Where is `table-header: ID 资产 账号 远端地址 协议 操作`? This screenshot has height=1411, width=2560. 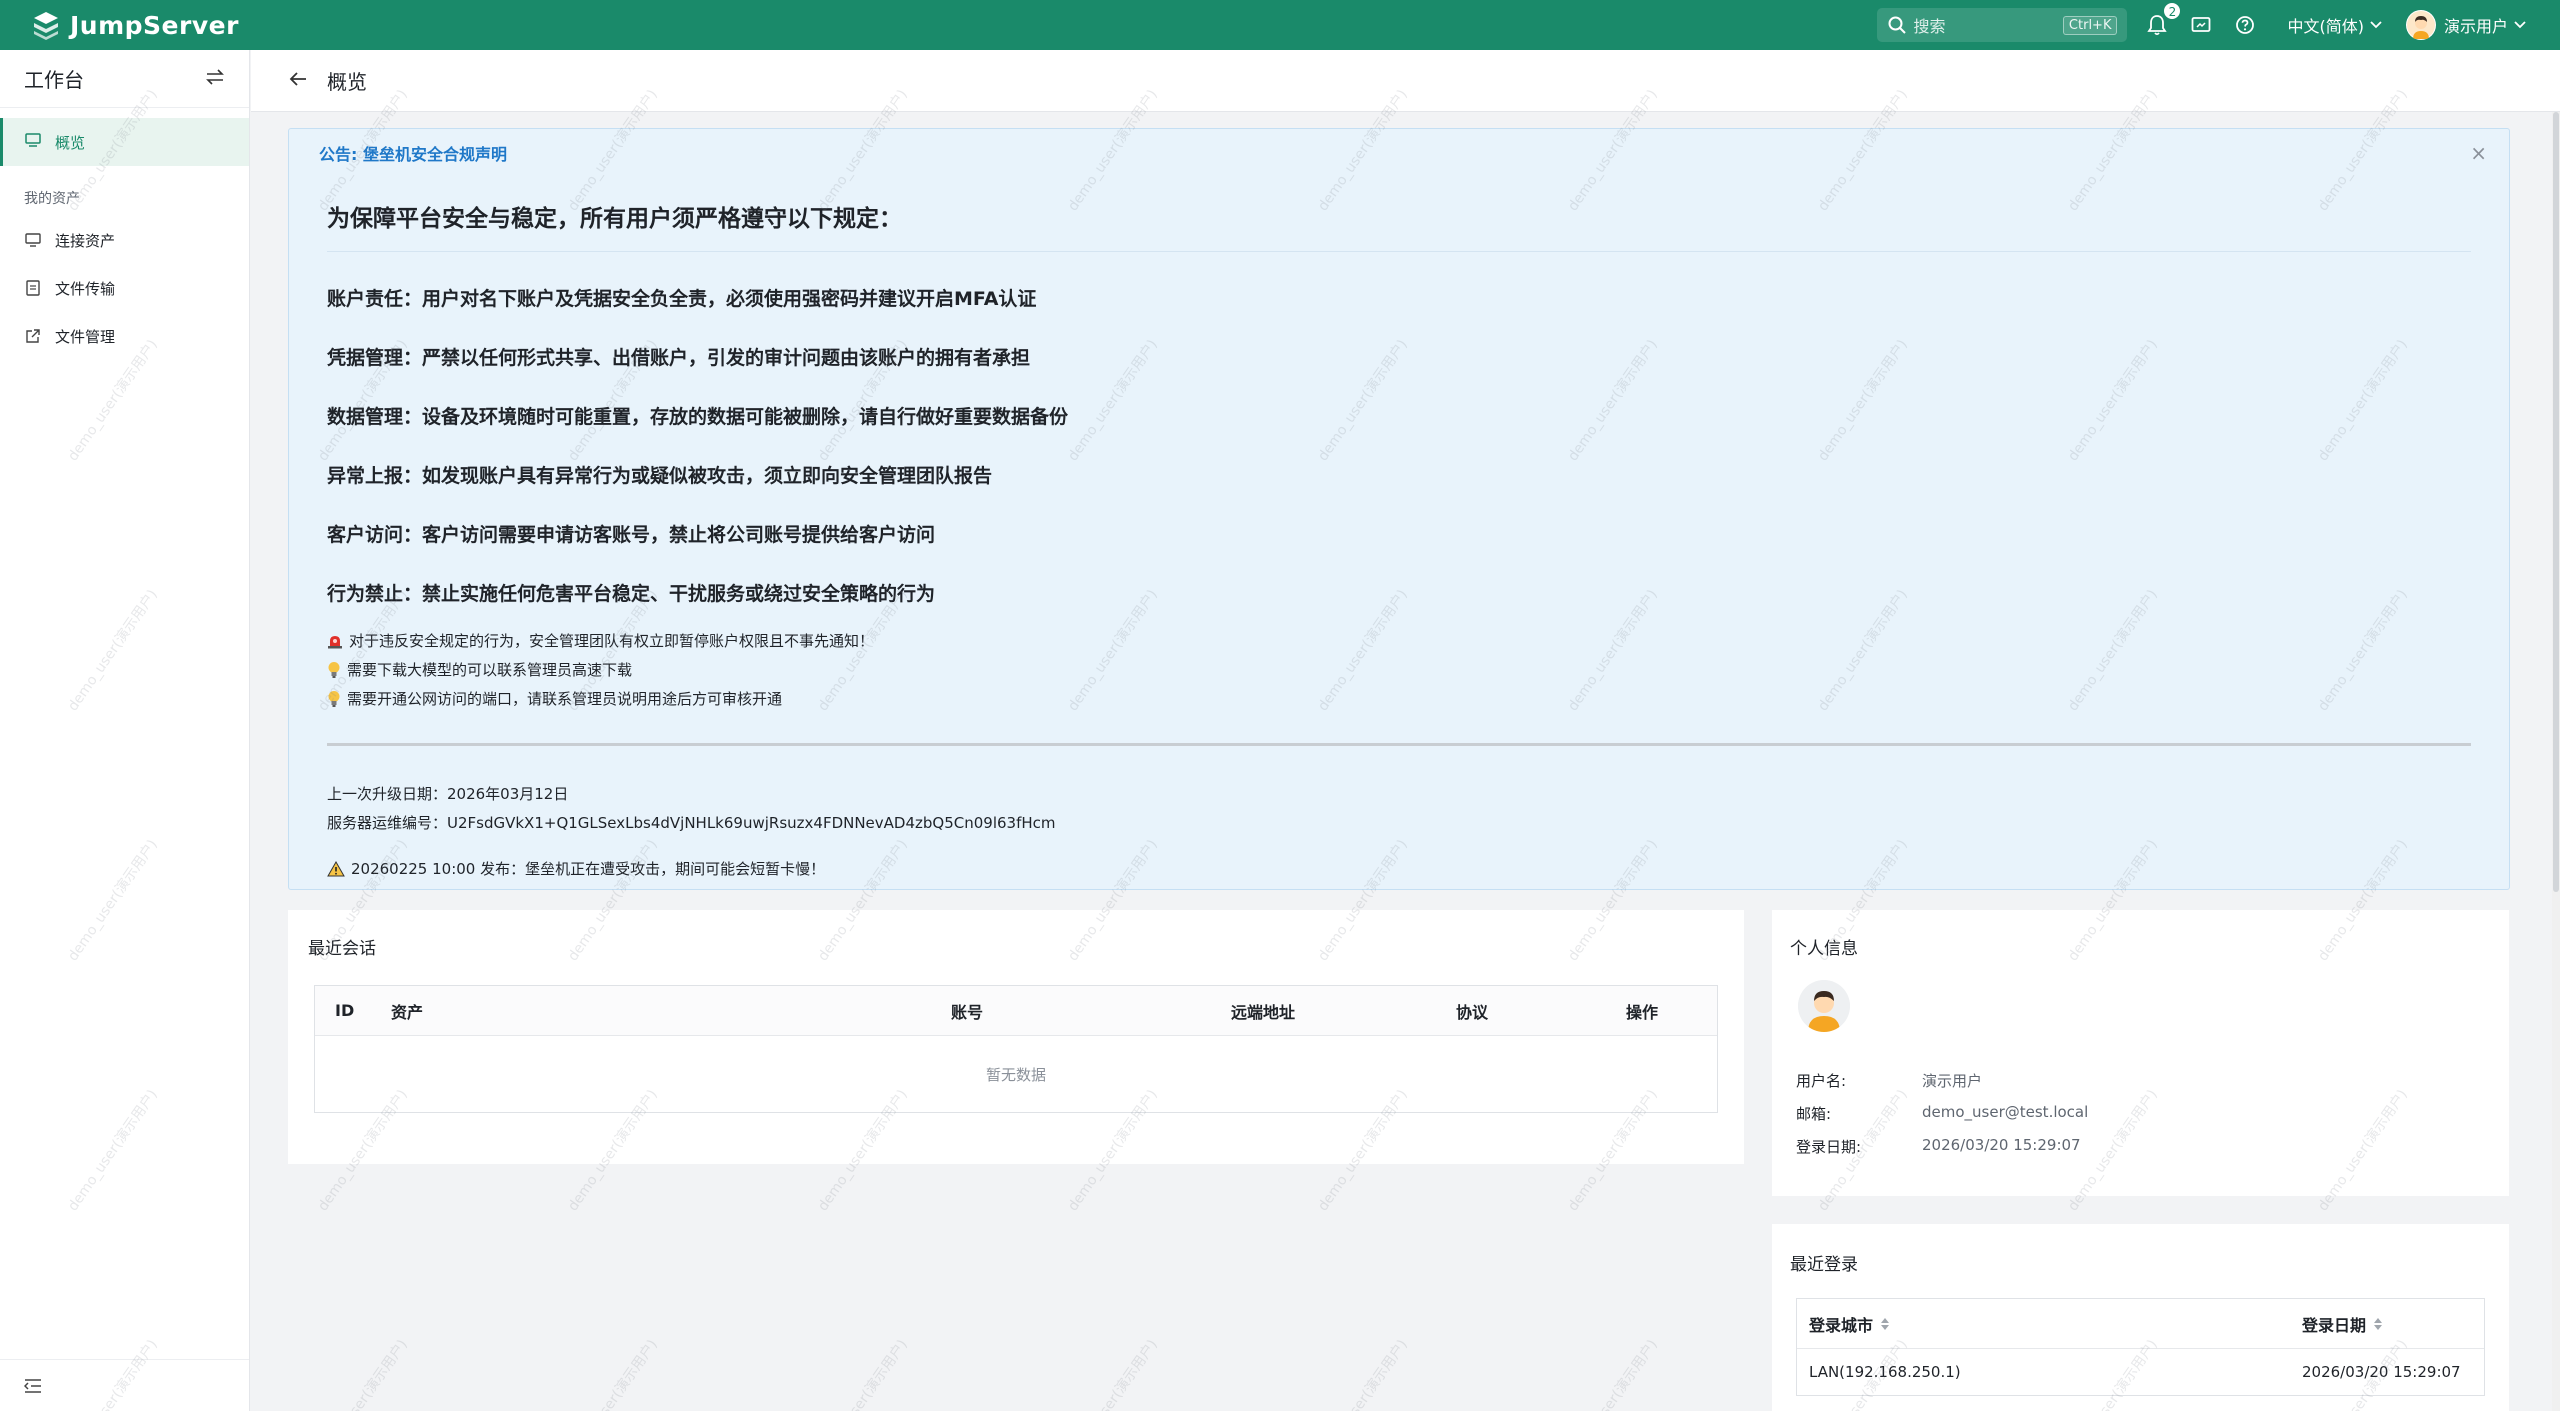 table-header: ID 资产 账号 远端地址 协议 操作 is located at coordinates (1016, 1011).